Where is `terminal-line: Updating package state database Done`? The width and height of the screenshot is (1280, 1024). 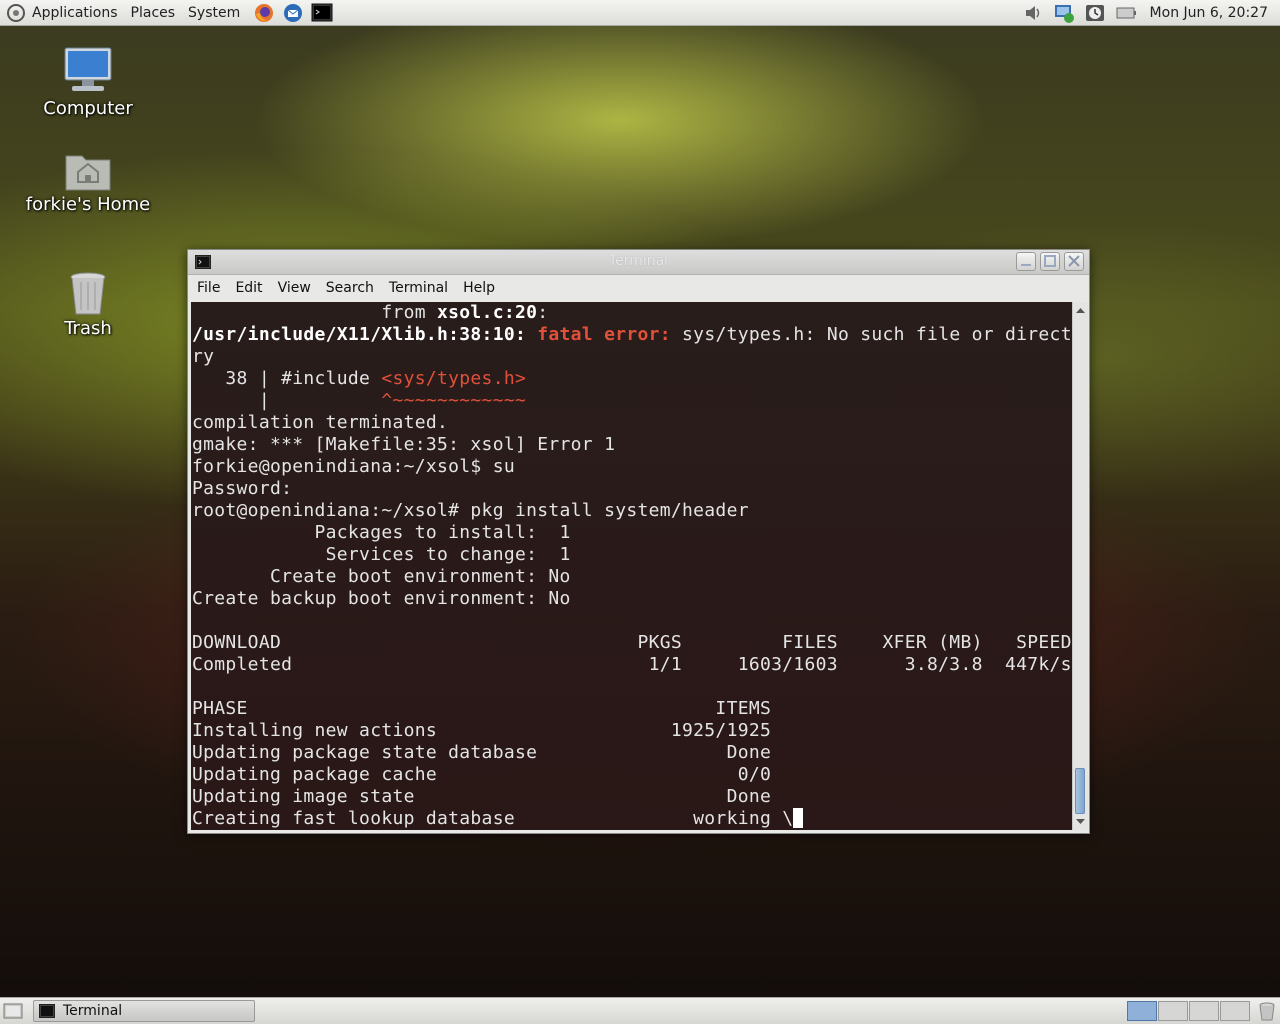
terminal-line: Updating package state database Done is located at coordinates (482, 752).